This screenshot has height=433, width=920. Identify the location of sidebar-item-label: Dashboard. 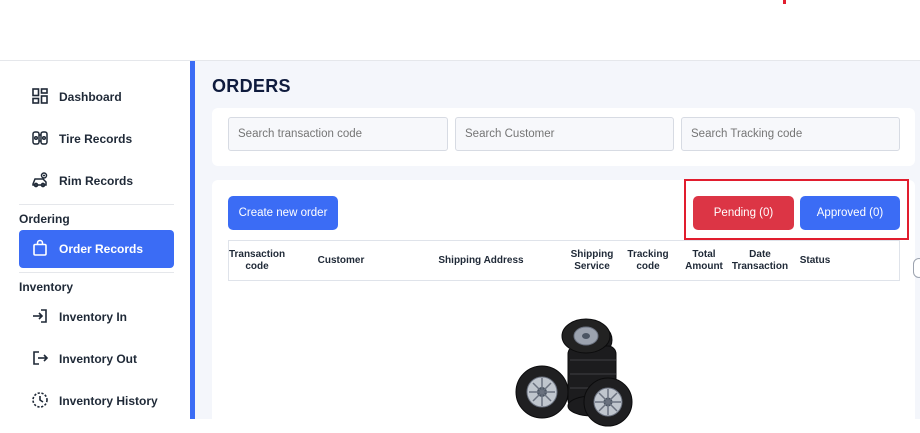
(90, 97).